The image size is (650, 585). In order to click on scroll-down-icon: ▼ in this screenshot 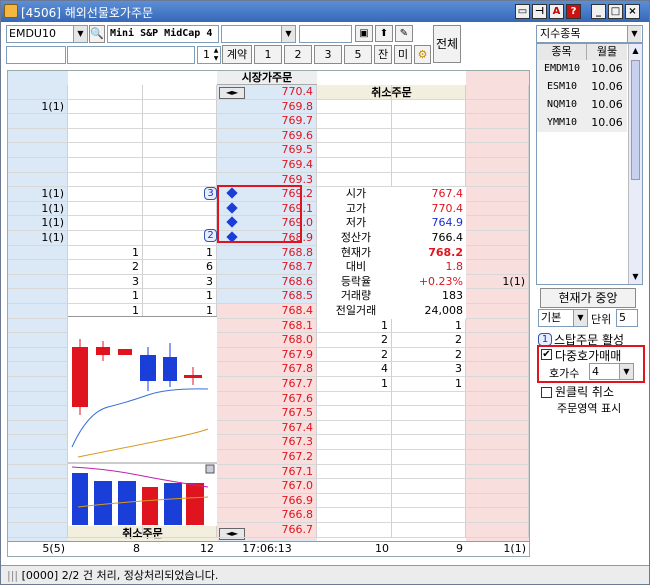, I will do `click(635, 277)`.